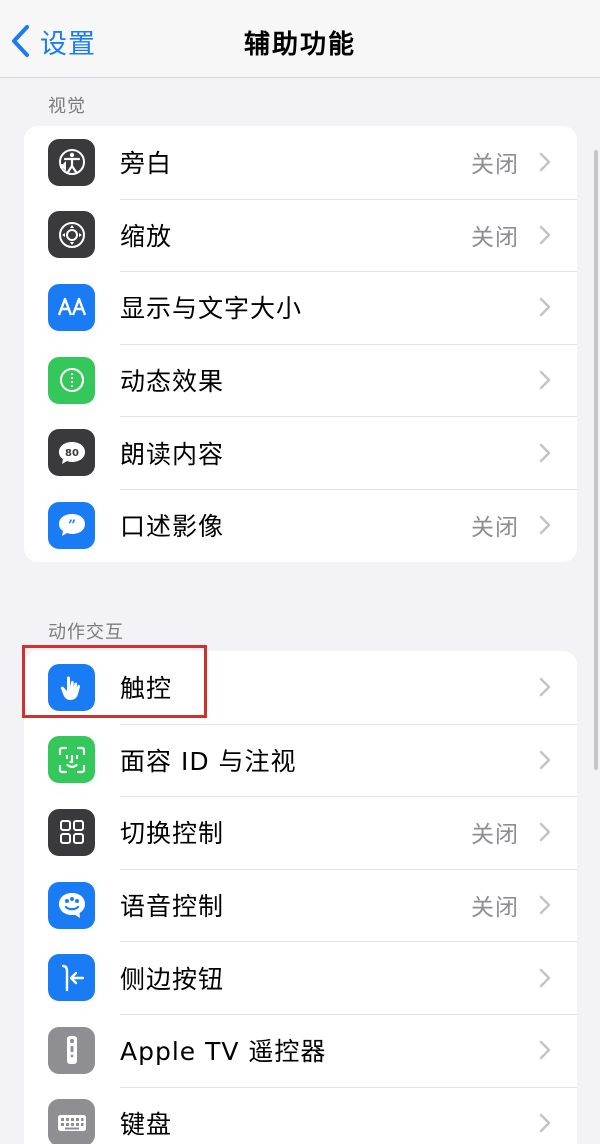 This screenshot has height=1144, width=600. I want to click on spoken-content-icon: 80, so click(71, 453).